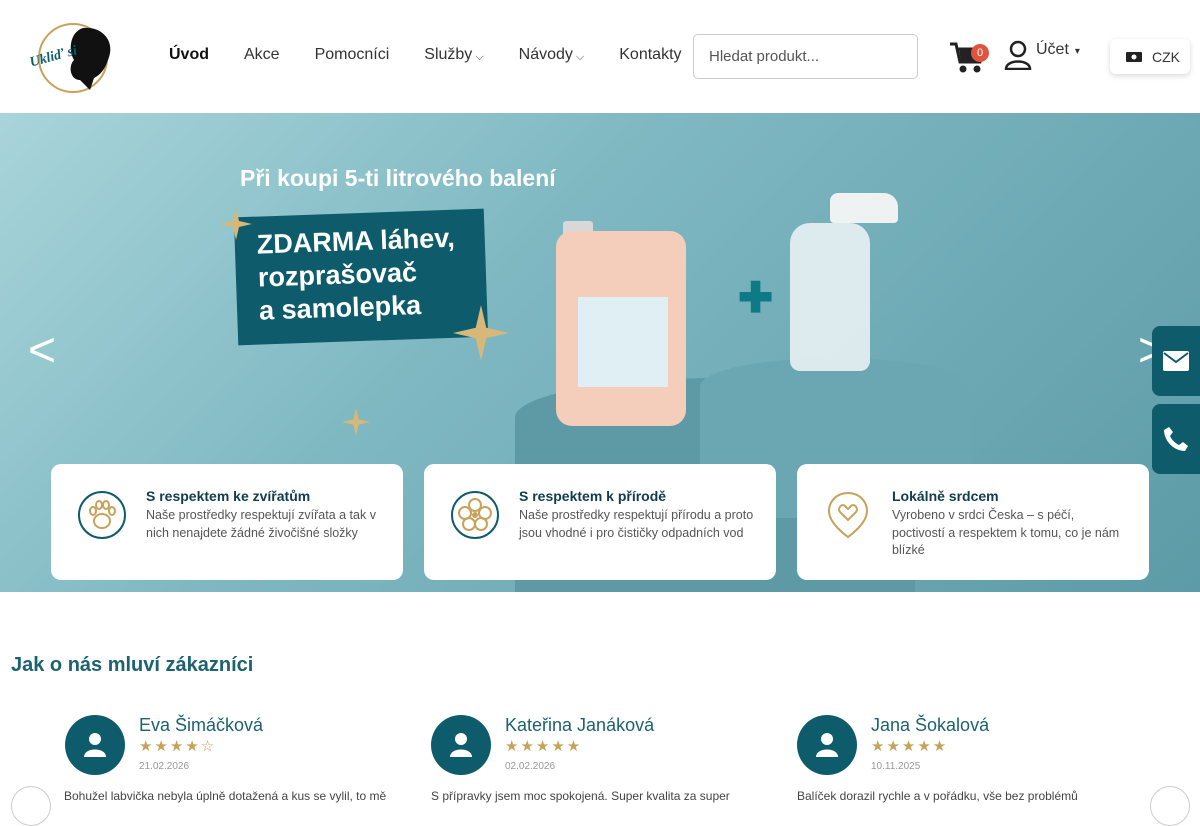 The height and width of the screenshot is (826, 1200). Describe the element at coordinates (593, 496) in the screenshot. I see `feature-title: S respektem k přírodě` at that location.